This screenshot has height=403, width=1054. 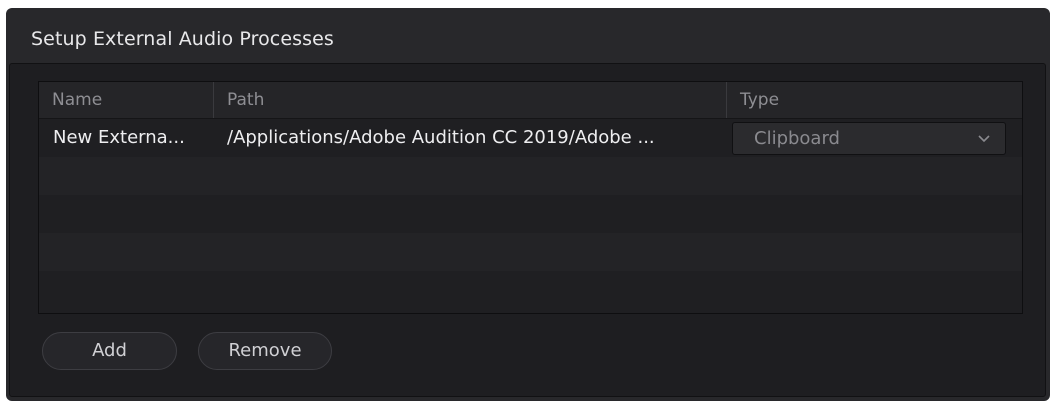 What do you see at coordinates (869, 138) in the screenshot?
I see `type-dropdown: Clipboard` at bounding box center [869, 138].